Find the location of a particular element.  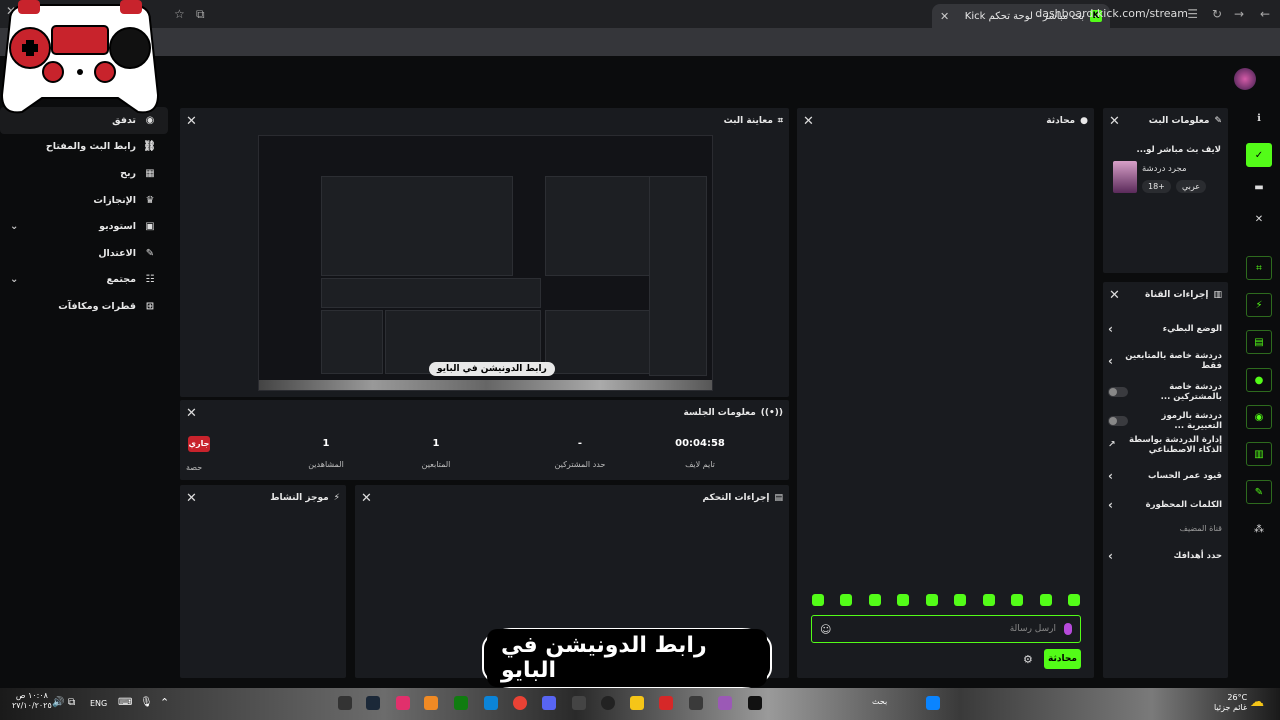

sidebar-item-studio: ▣ استوديو ⌄ is located at coordinates (84, 226).